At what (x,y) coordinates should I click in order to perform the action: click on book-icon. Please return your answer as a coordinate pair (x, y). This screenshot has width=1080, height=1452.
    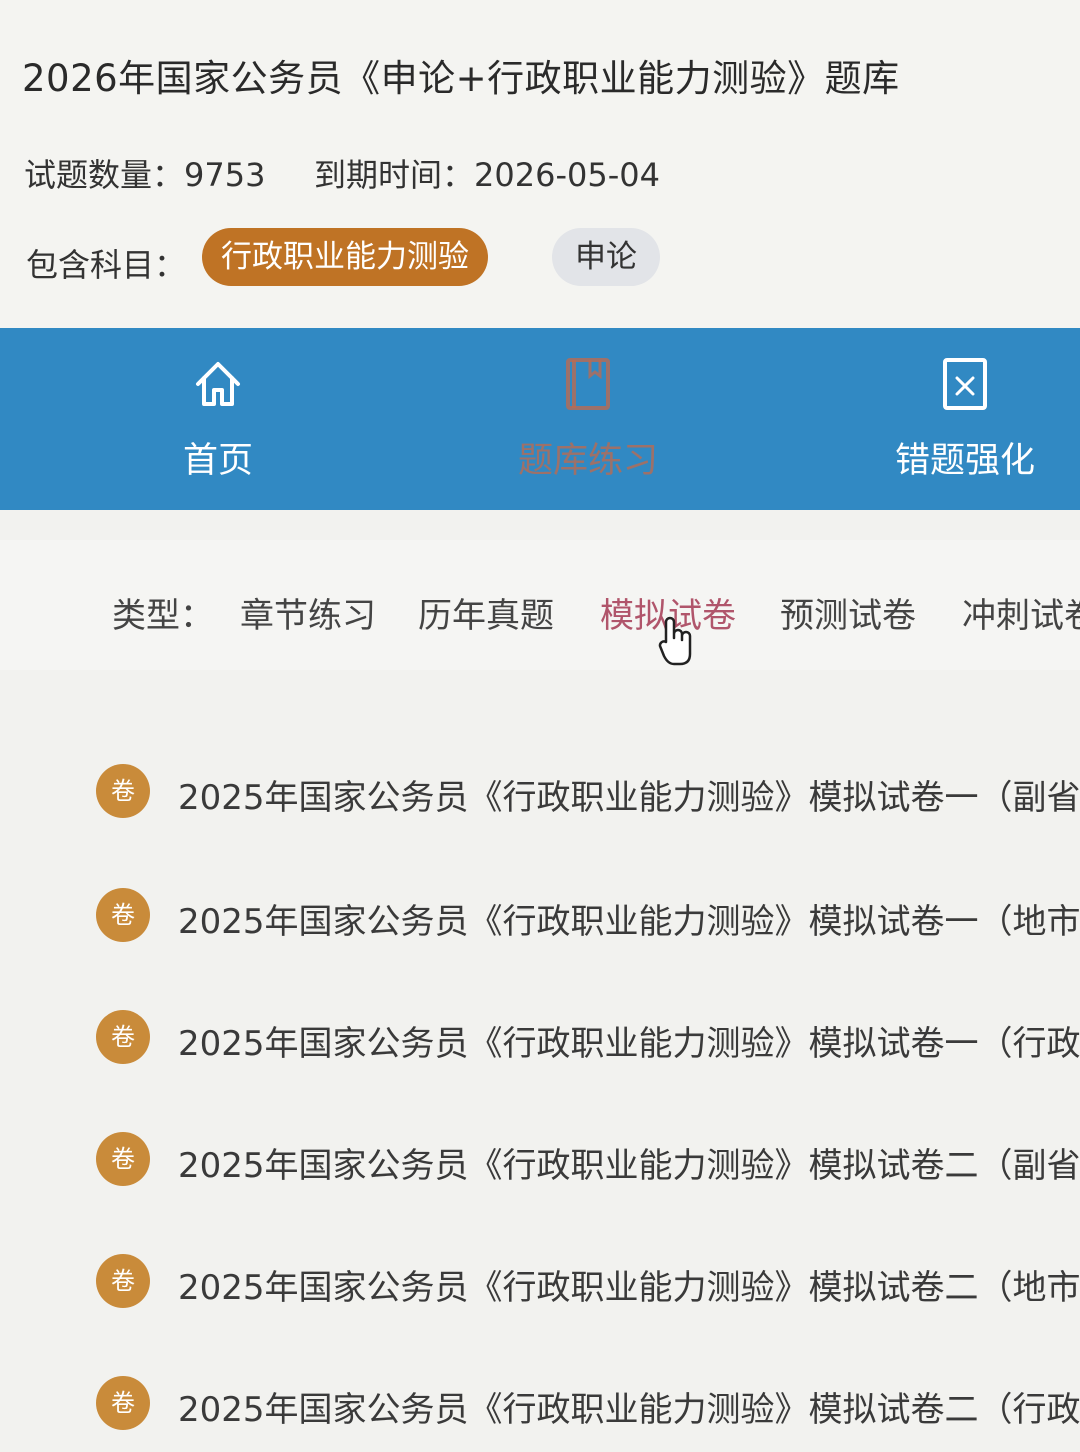
    Looking at the image, I should click on (588, 384).